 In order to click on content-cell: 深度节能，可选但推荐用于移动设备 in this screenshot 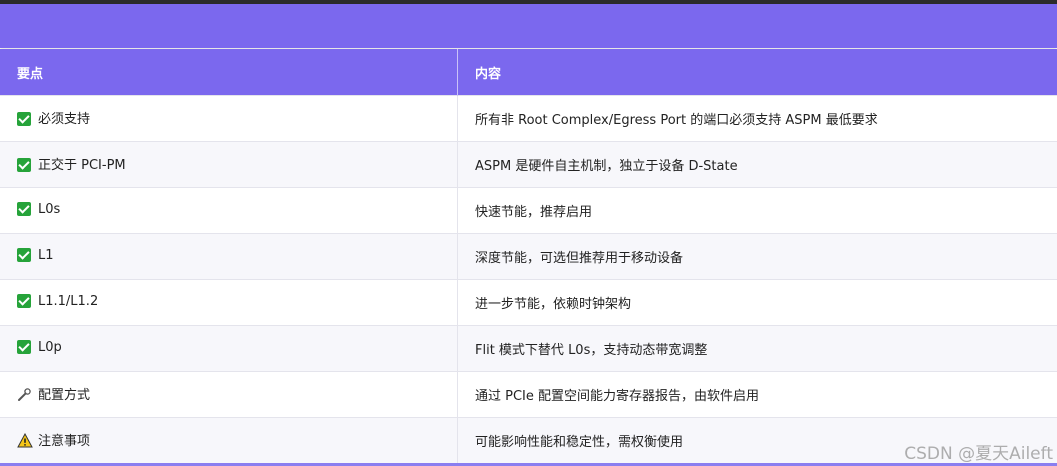, I will do `click(757, 256)`.